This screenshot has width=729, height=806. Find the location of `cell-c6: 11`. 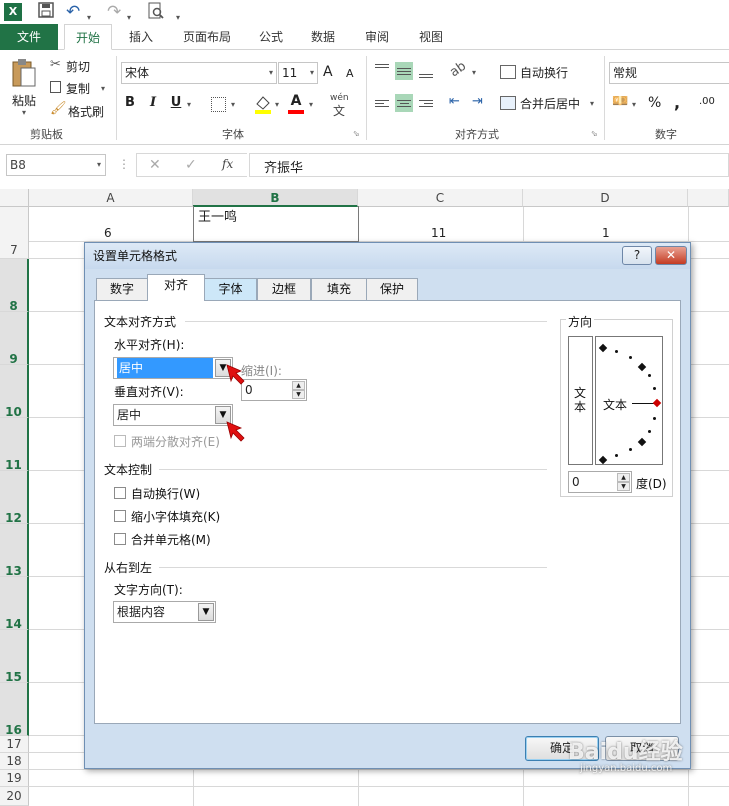

cell-c6: 11 is located at coordinates (438, 233).